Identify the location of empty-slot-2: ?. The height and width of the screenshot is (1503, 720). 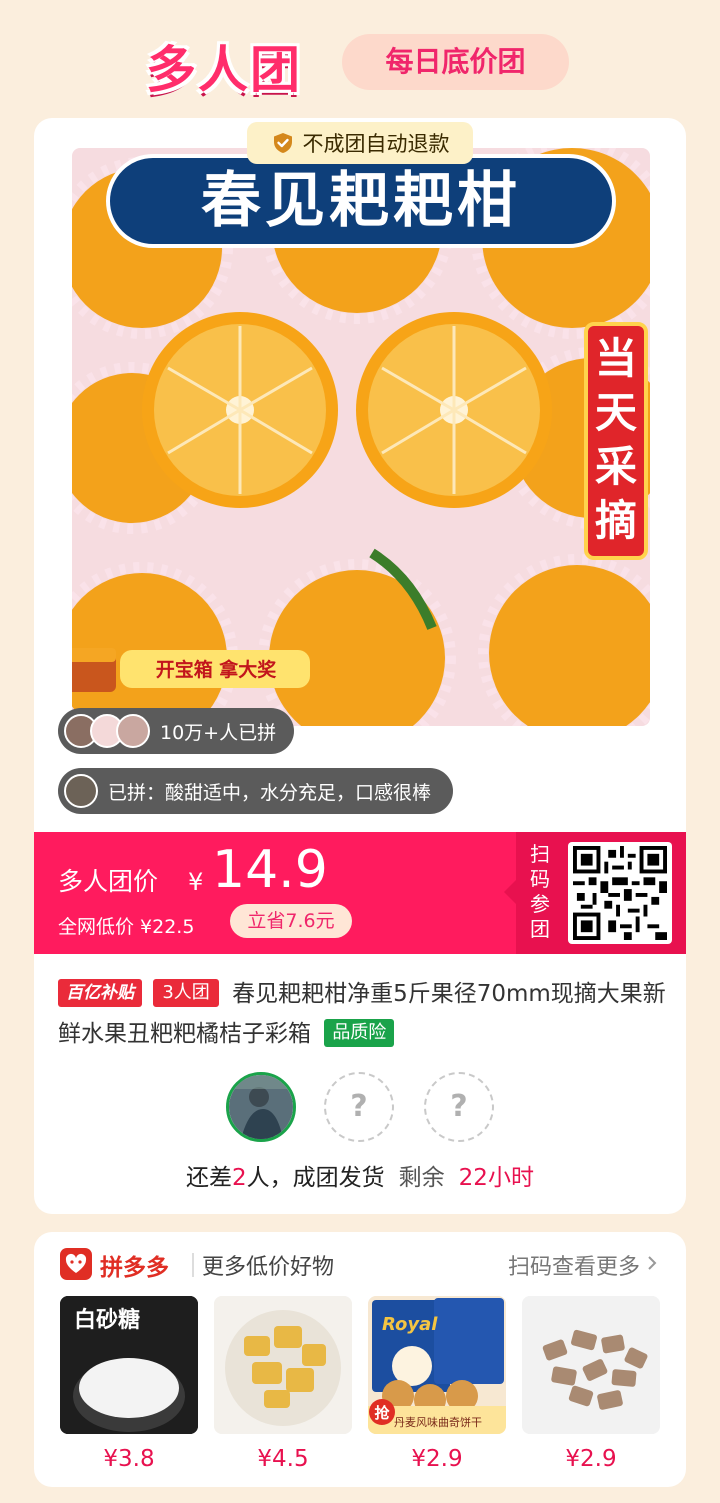
(459, 1107).